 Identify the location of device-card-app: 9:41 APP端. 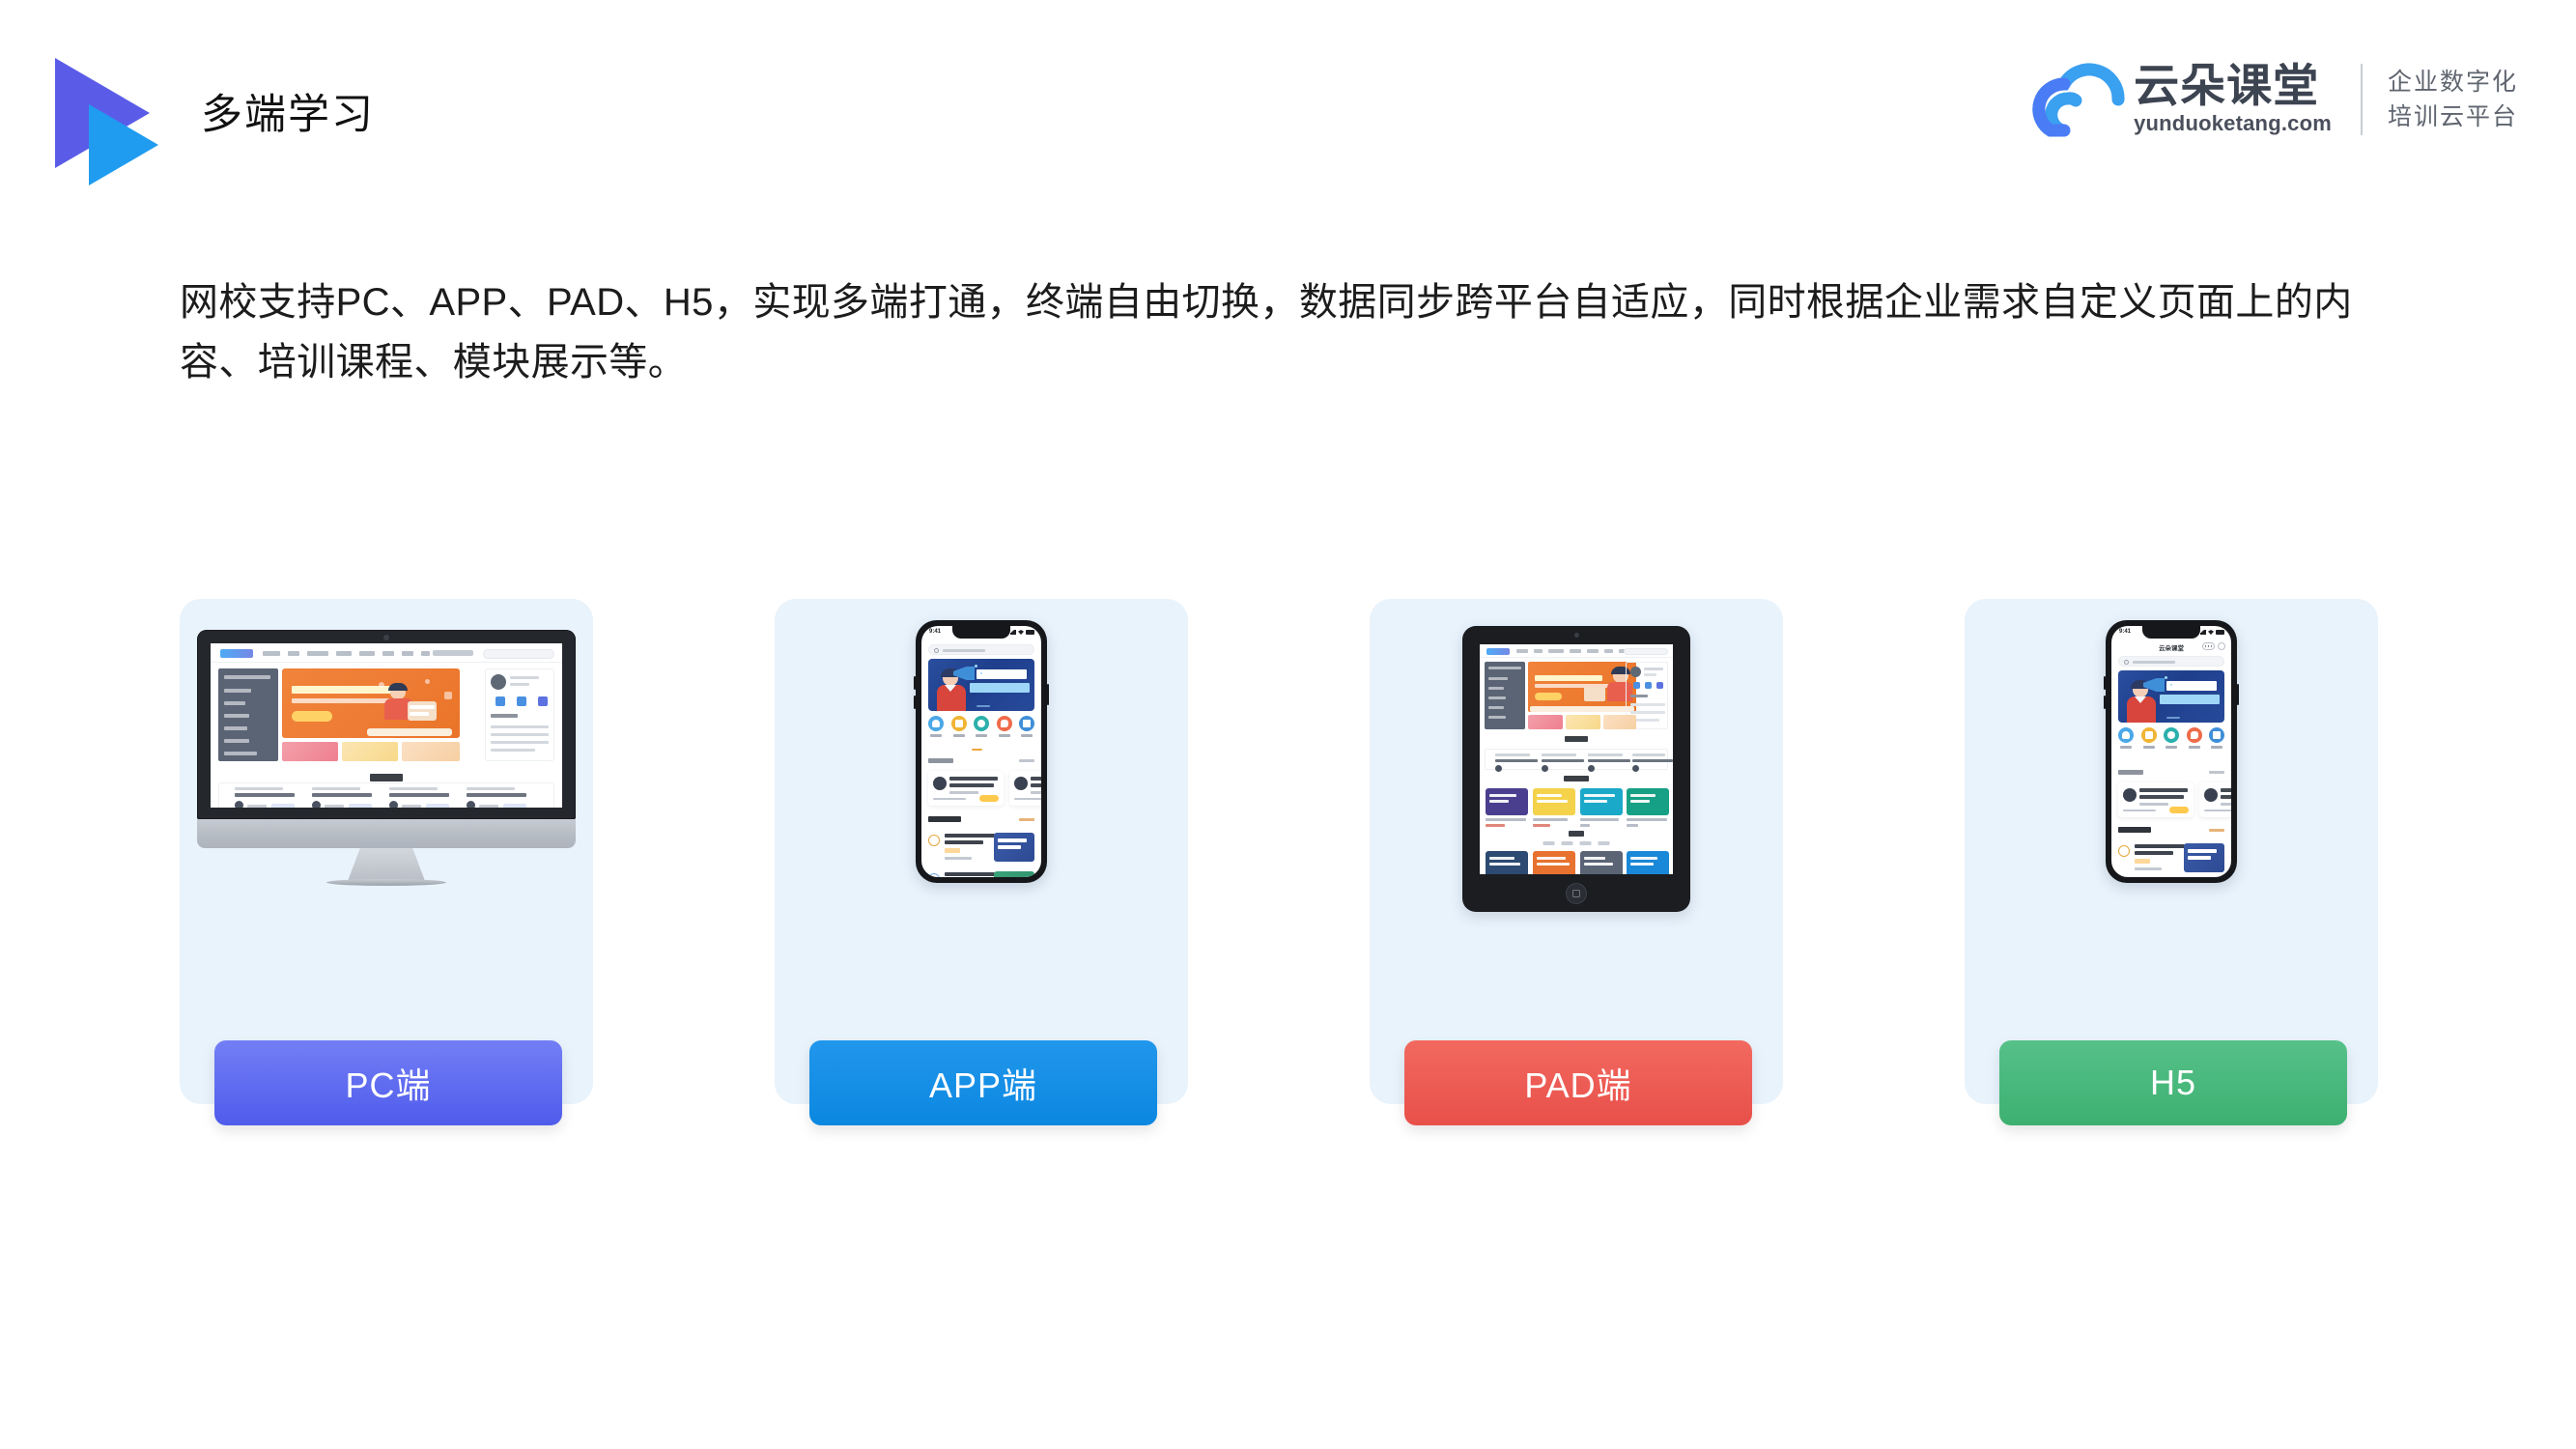
(981, 862).